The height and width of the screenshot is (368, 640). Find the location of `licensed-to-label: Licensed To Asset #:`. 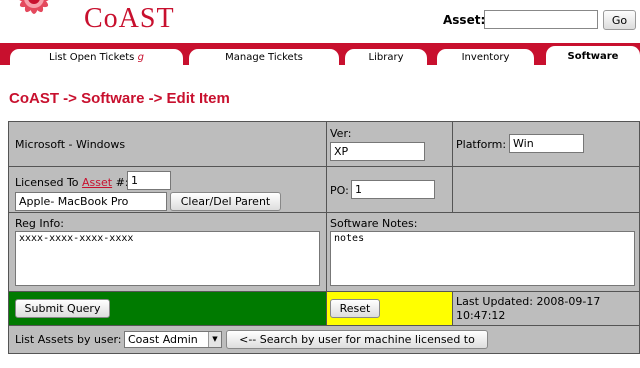

licensed-to-label: Licensed To Asset #: is located at coordinates (72, 182).